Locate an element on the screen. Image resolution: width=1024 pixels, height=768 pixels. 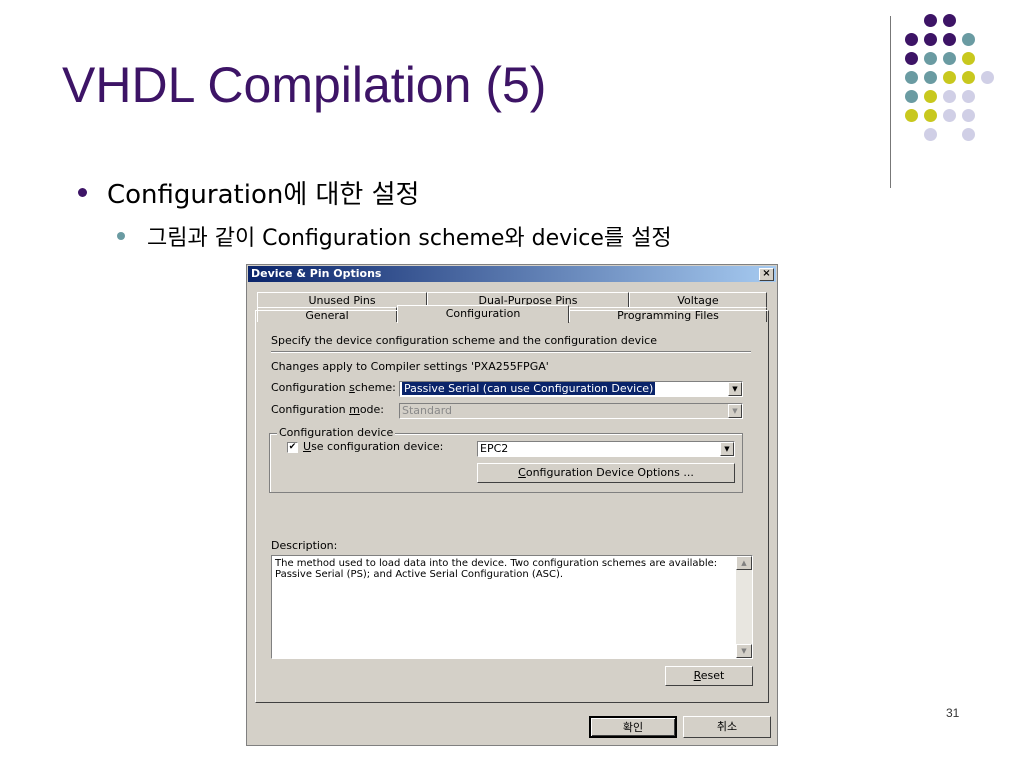
bullet-item-level1: Configuration에 대한 설정 is located at coordinates (248, 192).